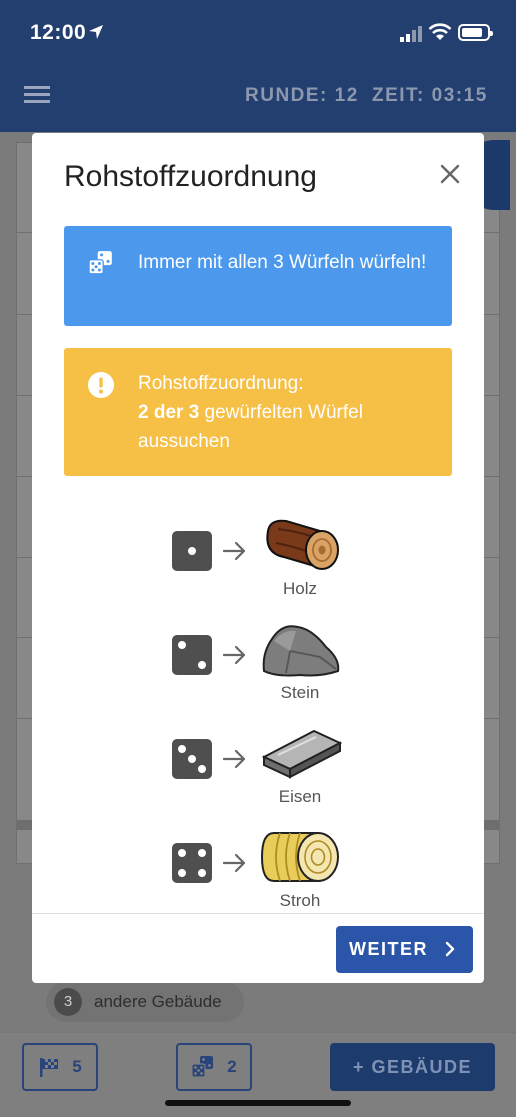  Describe the element at coordinates (302, 95) in the screenshot. I see `round-counter: RUNDE: 12` at that location.